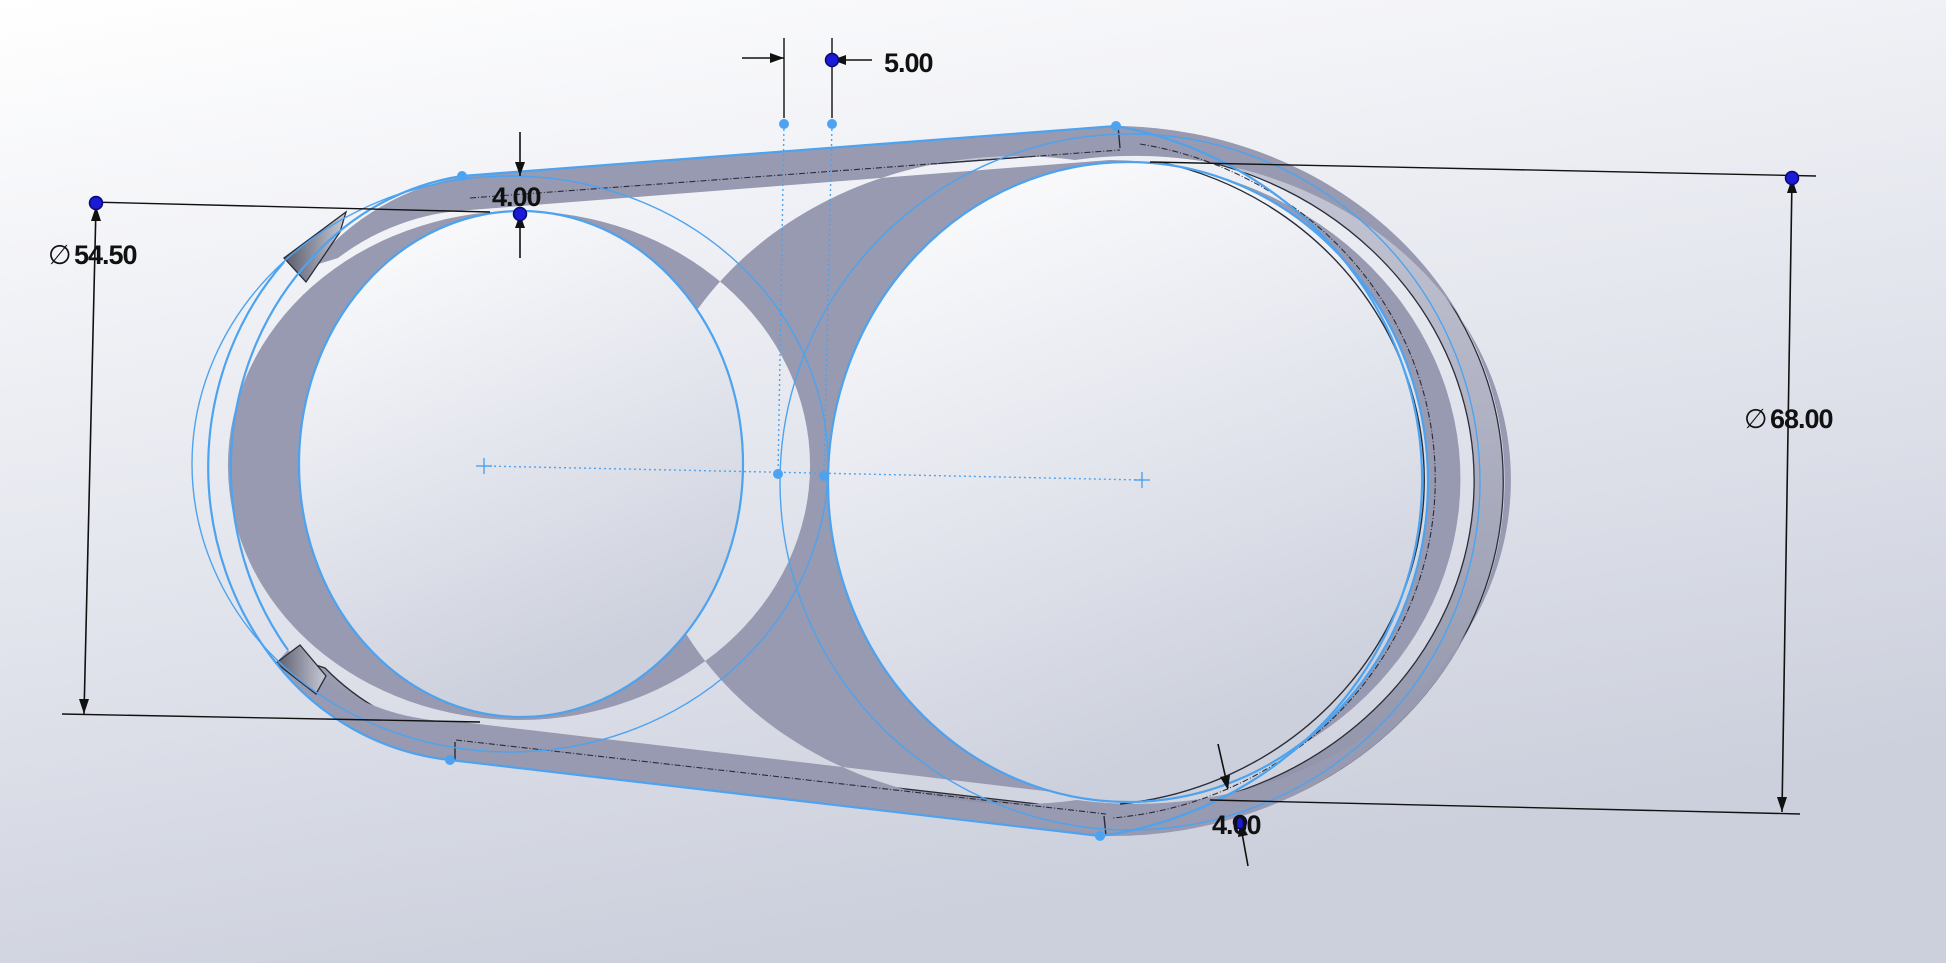 This screenshot has width=1946, height=963. I want to click on small-bore, so click(521, 464).